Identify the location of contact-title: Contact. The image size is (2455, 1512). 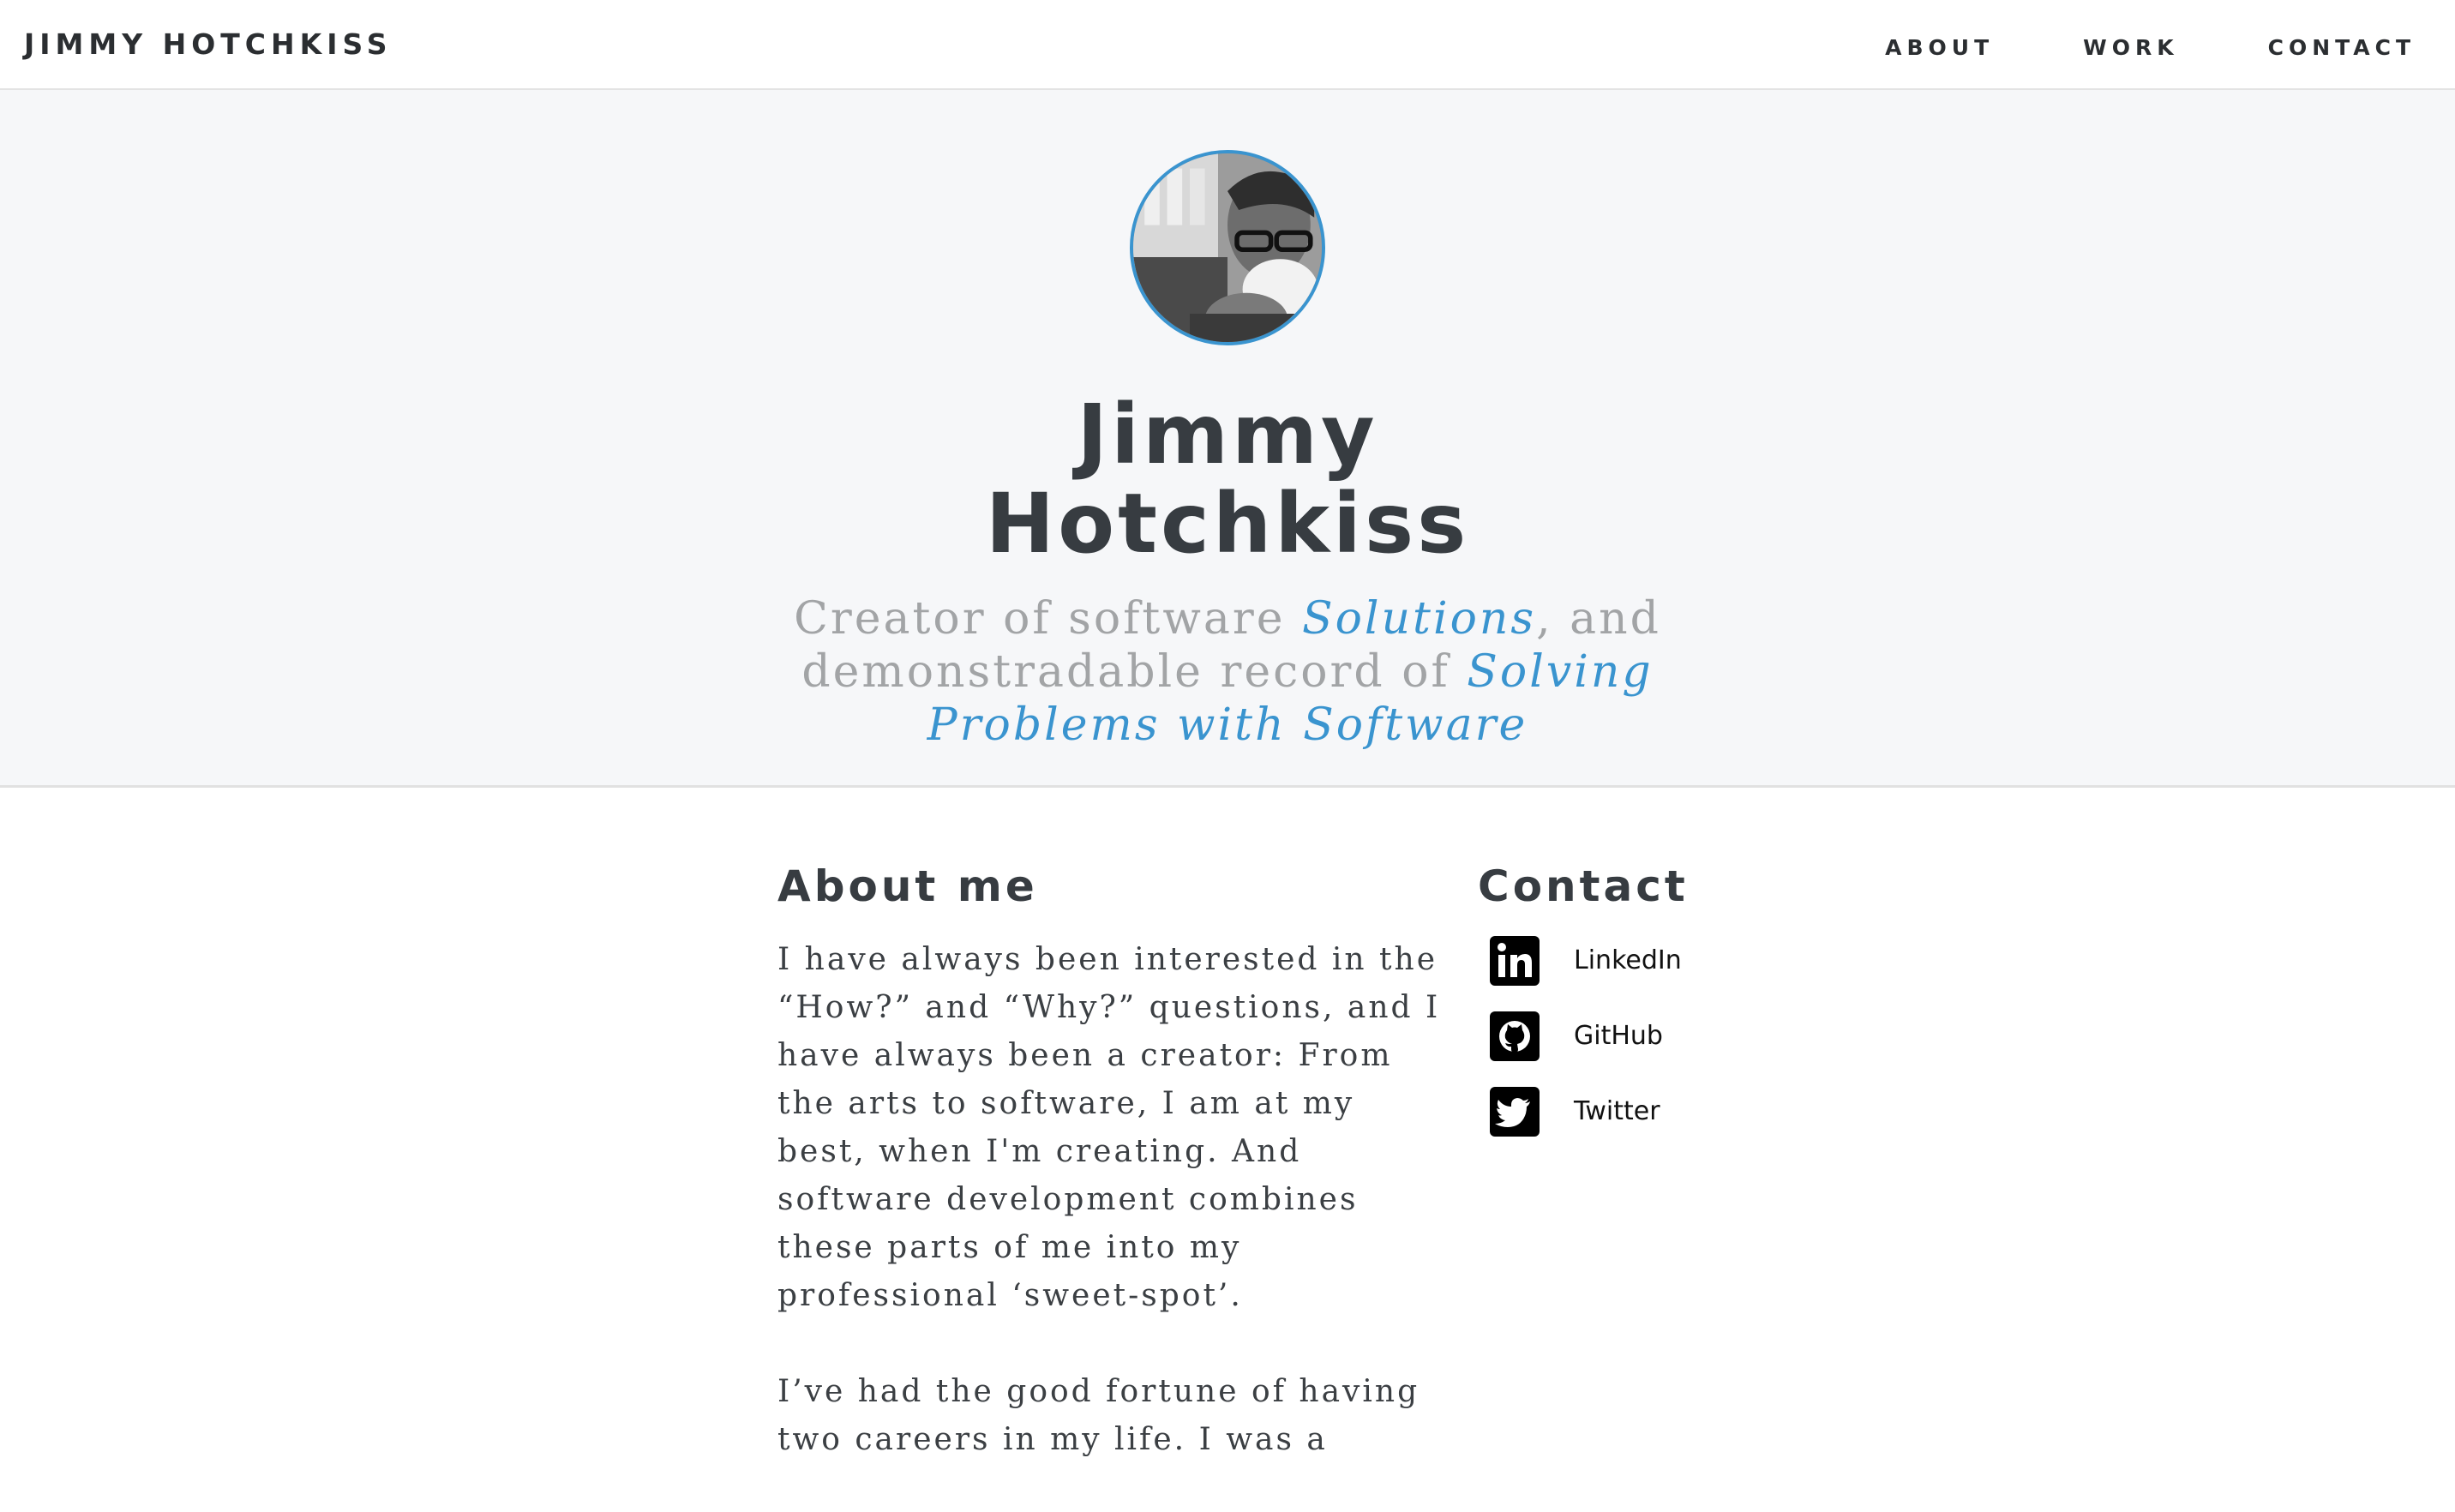
(1583, 886).